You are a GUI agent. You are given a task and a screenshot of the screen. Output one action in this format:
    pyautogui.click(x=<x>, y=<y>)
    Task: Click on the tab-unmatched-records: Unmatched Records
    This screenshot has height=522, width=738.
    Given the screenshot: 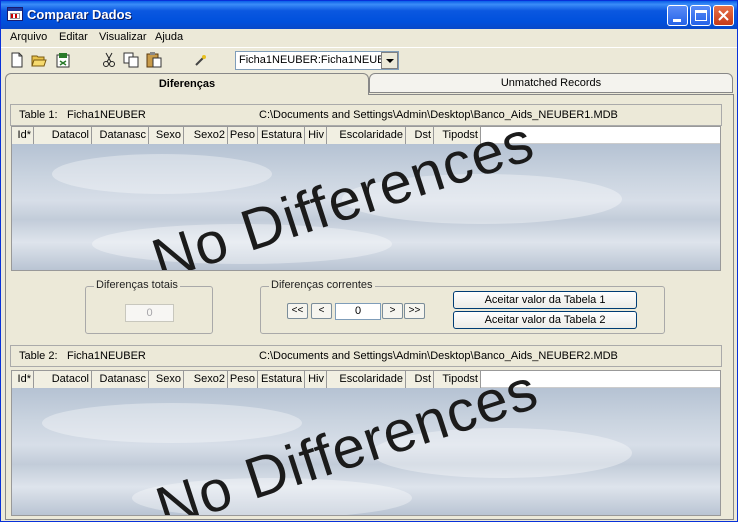 What is the action you would take?
    pyautogui.click(x=551, y=83)
    